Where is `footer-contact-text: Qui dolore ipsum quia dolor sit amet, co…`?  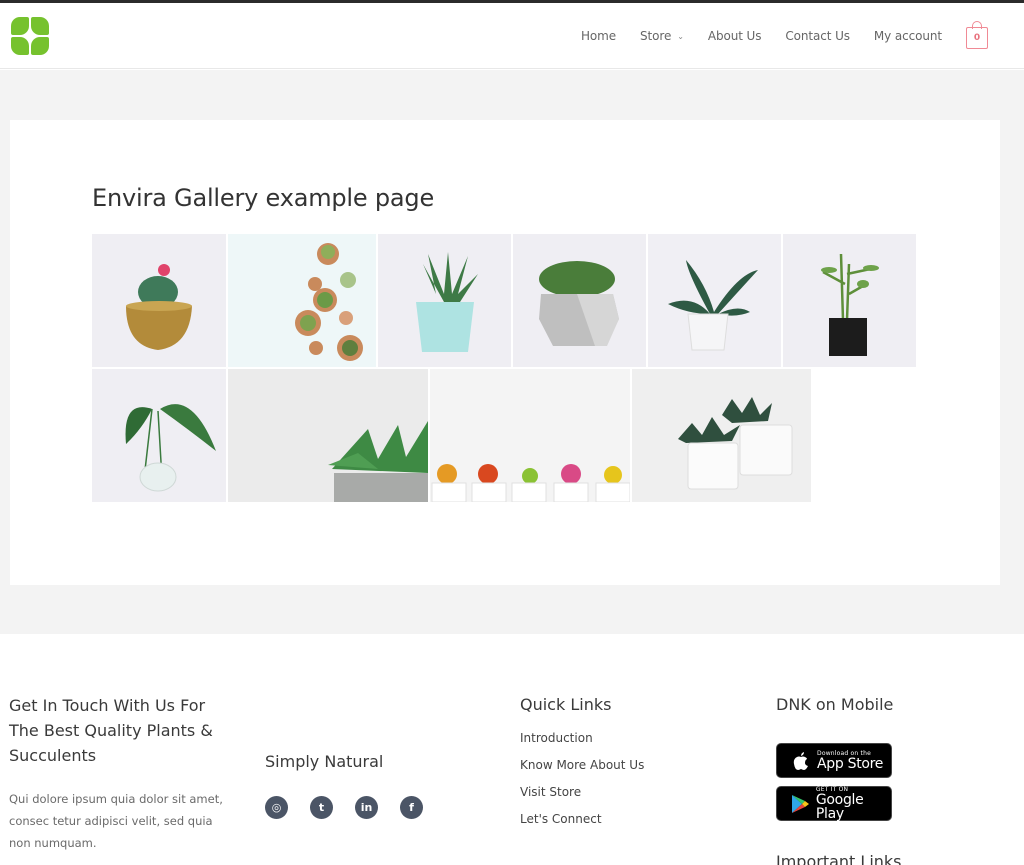
footer-contact-text: Qui dolore ipsum quia dolor sit amet, co… is located at coordinates (116, 821).